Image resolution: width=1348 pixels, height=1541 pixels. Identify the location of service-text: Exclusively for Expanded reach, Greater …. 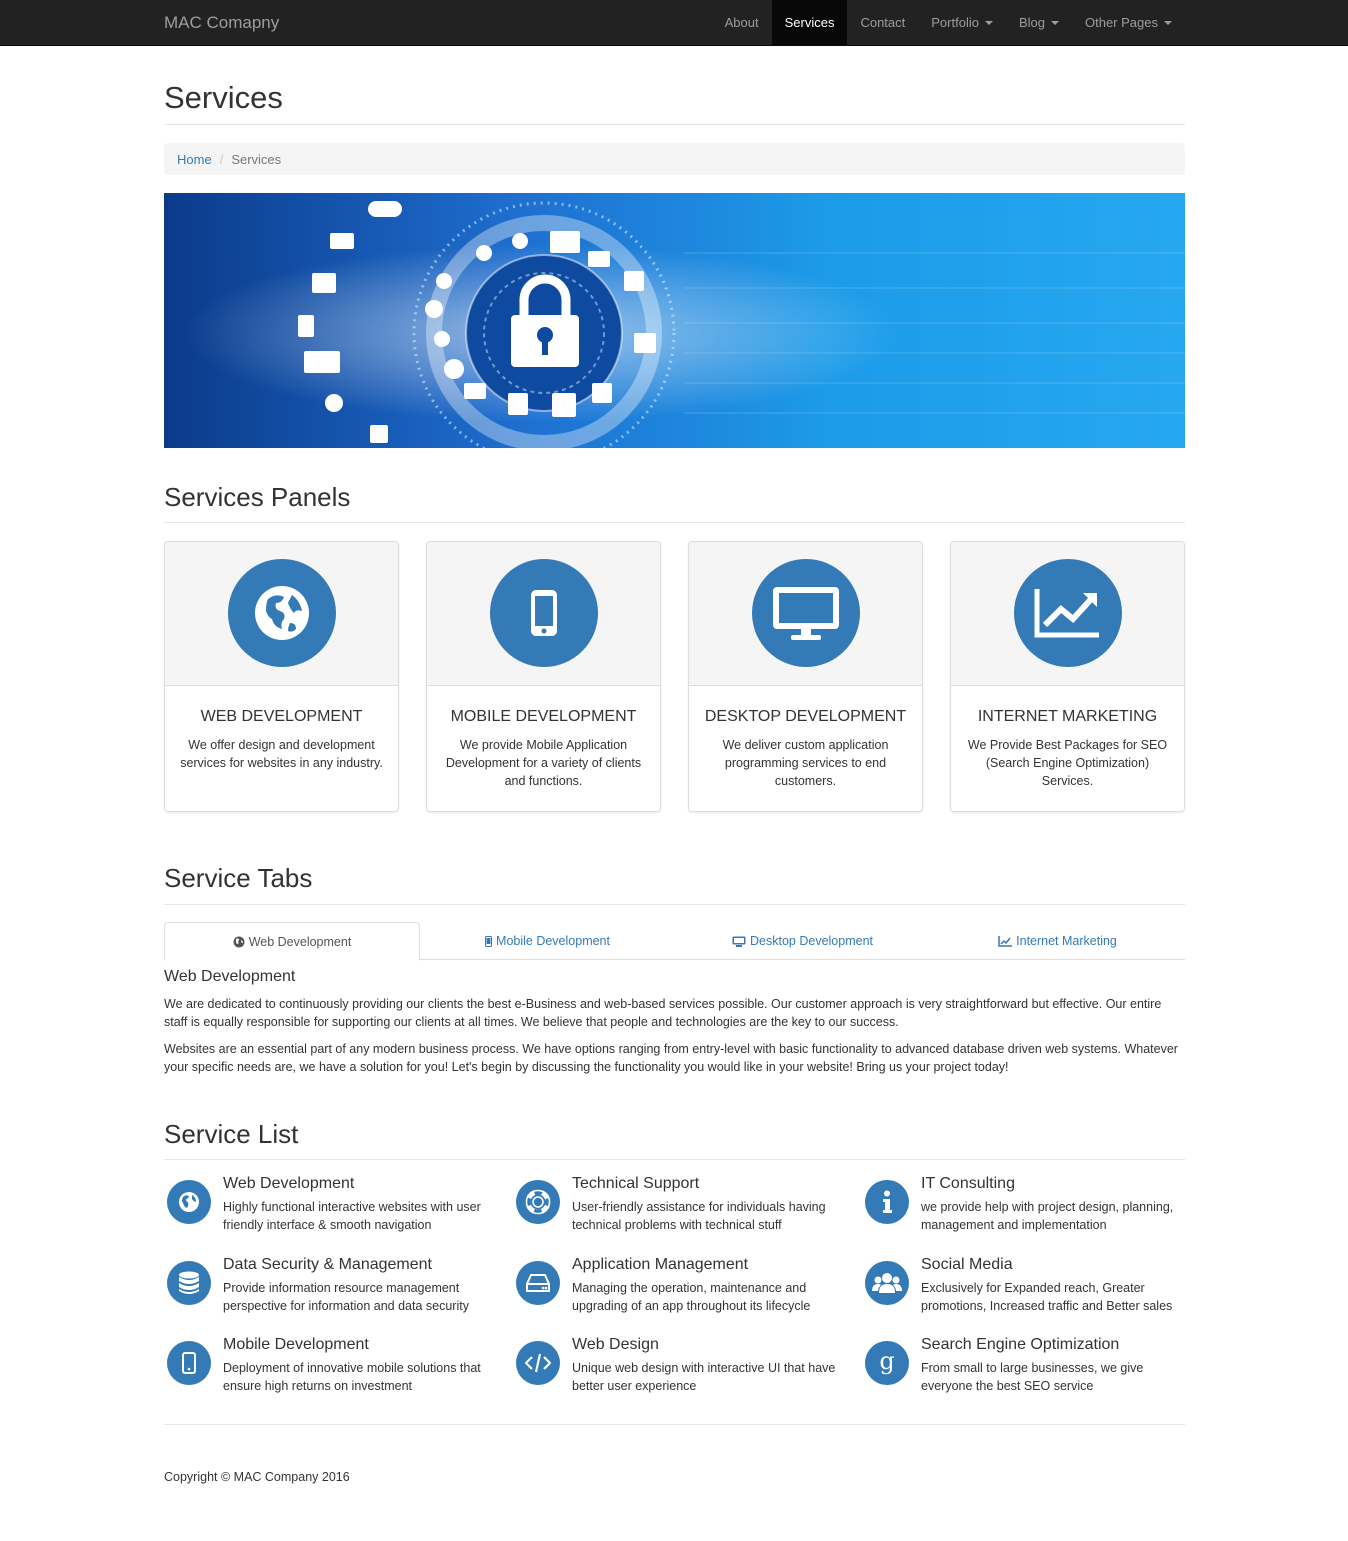
(1047, 1297).